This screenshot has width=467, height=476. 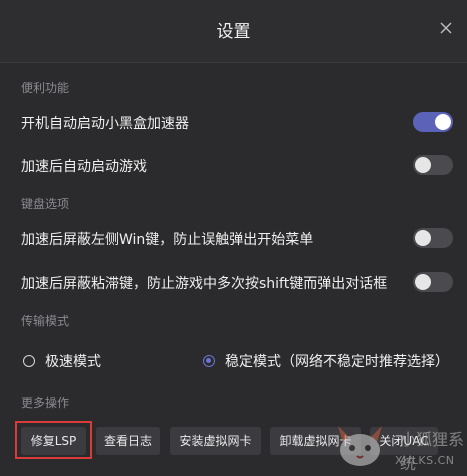 I want to click on close-icon, so click(x=446, y=28).